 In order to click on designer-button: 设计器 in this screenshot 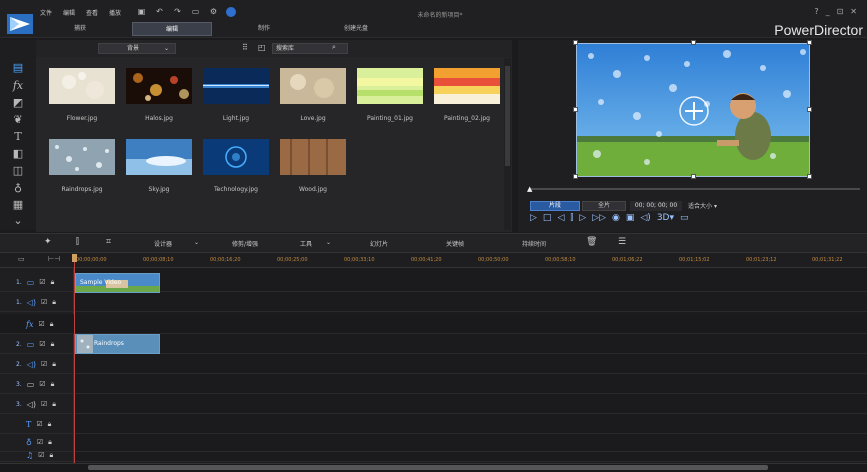, I will do `click(163, 243)`.